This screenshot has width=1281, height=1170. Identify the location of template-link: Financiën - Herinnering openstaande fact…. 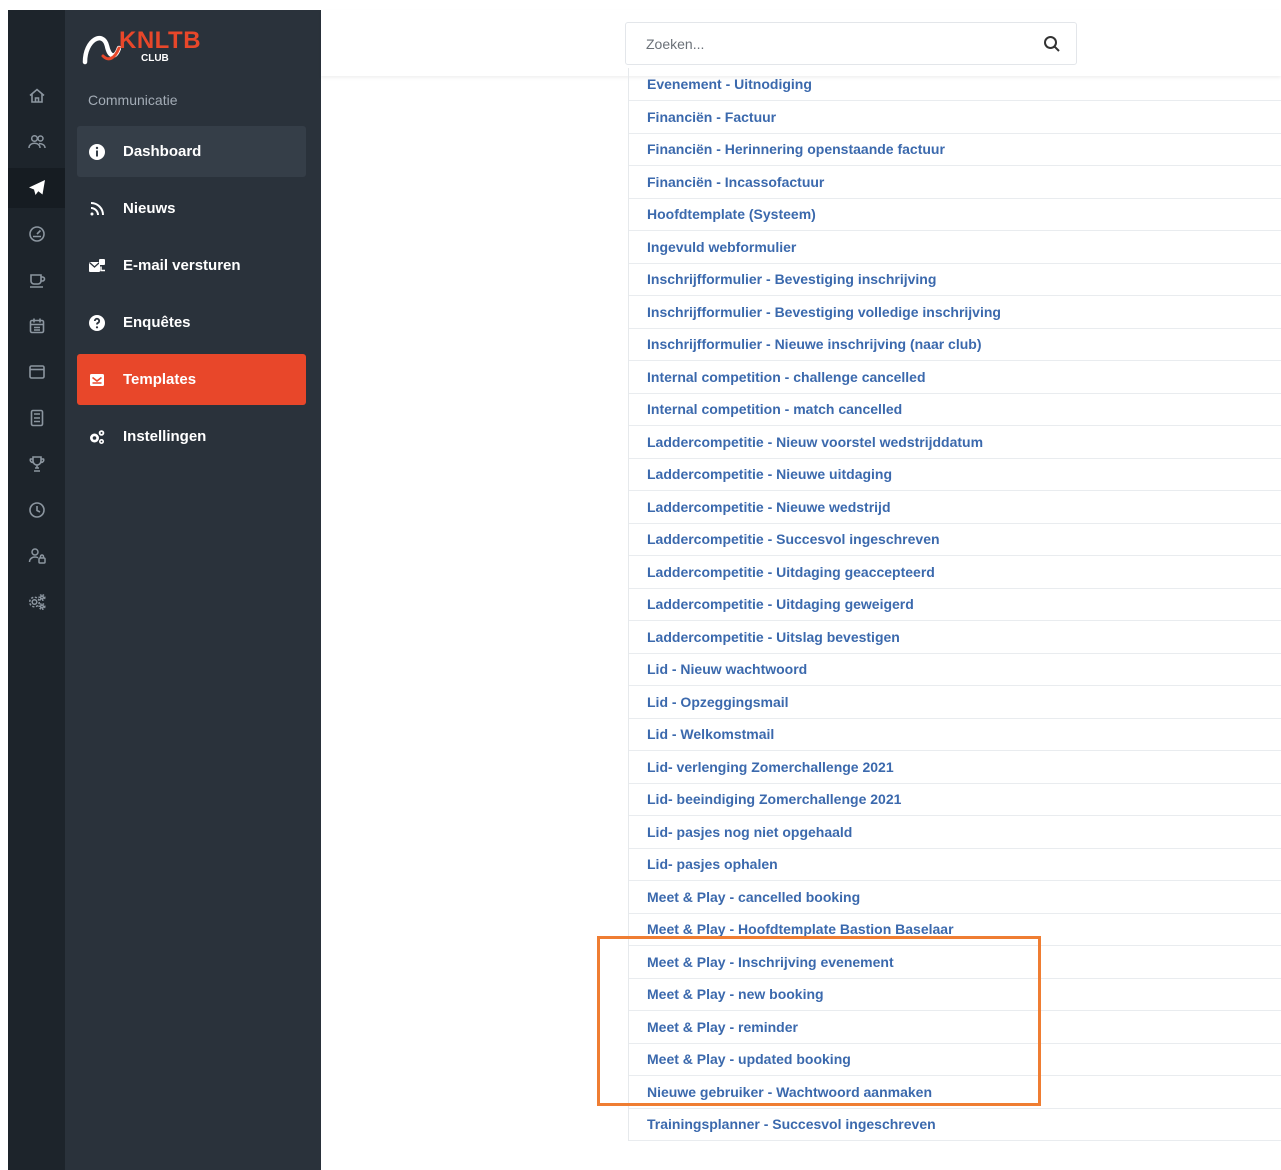
(796, 149).